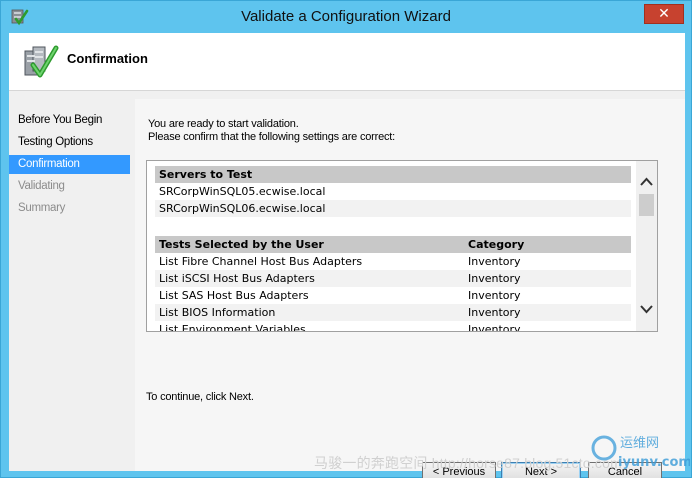 This screenshot has height=478, width=692. What do you see at coordinates (242, 208) in the screenshot?
I see `server-name: SRCorpWinSQL06.ecwise.local` at bounding box center [242, 208].